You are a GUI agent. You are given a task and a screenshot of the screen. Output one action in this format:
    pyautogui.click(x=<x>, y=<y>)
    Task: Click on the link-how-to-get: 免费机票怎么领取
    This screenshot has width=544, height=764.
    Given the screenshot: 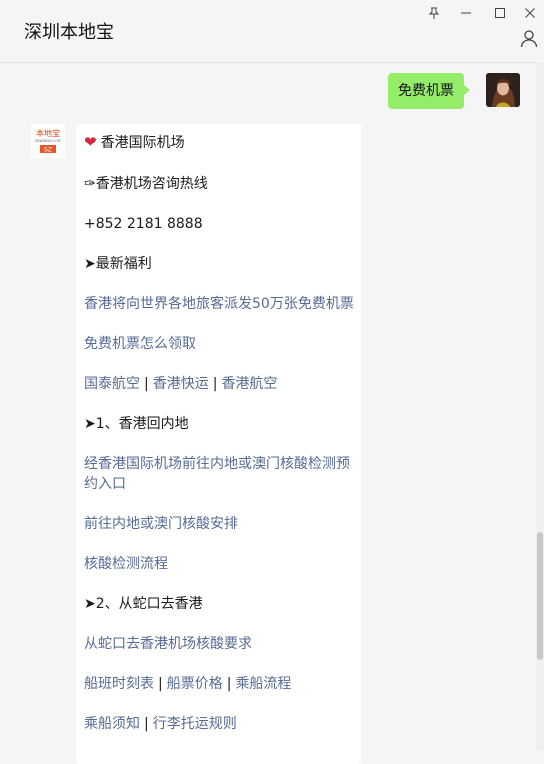 What is the action you would take?
    pyautogui.click(x=140, y=344)
    